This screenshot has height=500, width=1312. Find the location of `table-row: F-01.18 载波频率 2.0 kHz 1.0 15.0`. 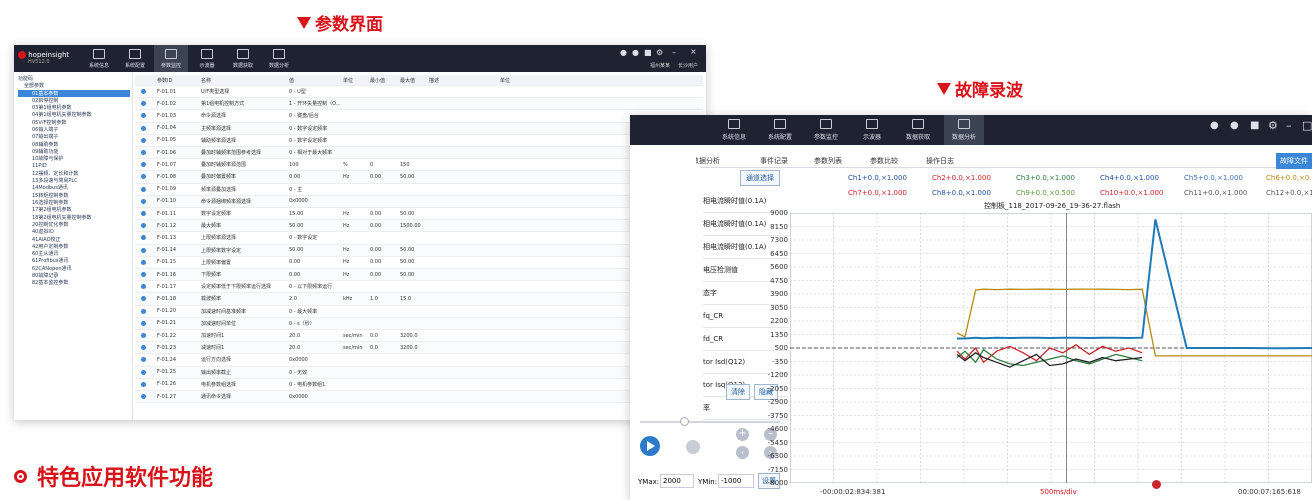

table-row: F-01.18 载波频率 2.0 kHz 1.0 15.0 is located at coordinates (419, 299).